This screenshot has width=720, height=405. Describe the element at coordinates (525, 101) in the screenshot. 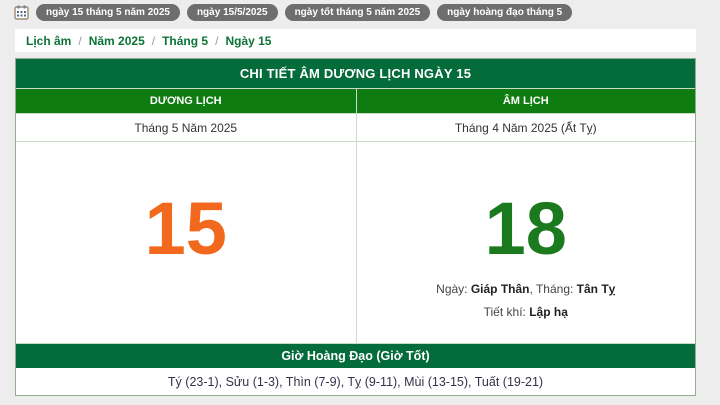

I see `lunar-header: ÂM LỊCH` at that location.